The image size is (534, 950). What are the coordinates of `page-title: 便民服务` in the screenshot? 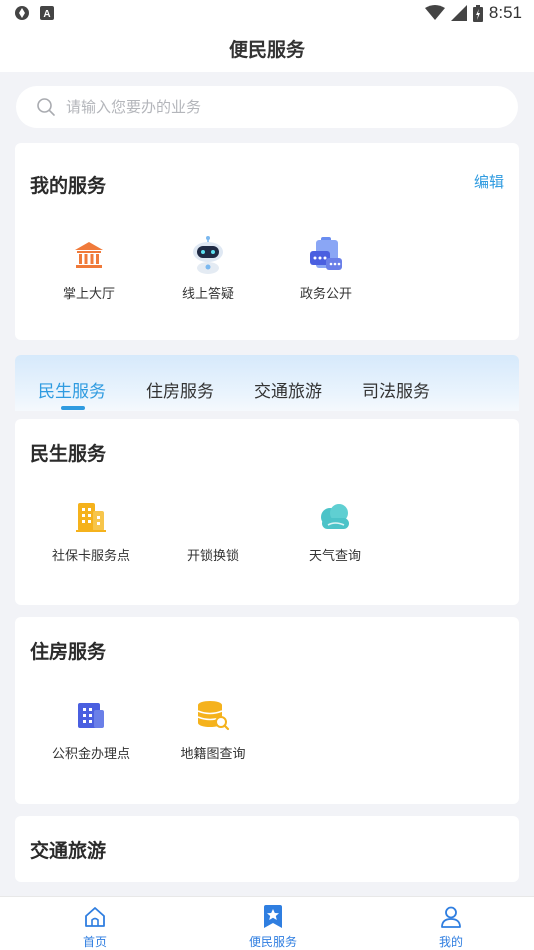 It's located at (266, 50).